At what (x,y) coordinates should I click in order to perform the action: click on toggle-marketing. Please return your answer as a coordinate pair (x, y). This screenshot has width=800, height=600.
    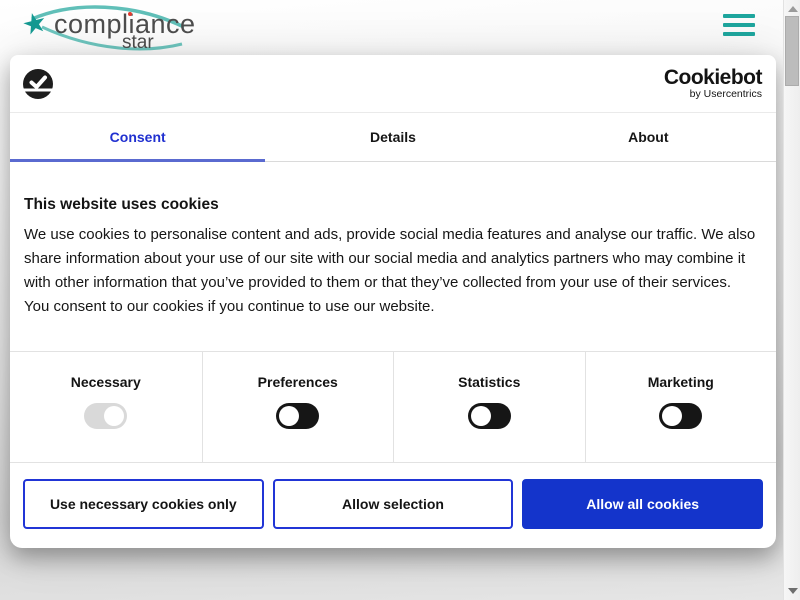
    Looking at the image, I should click on (681, 416).